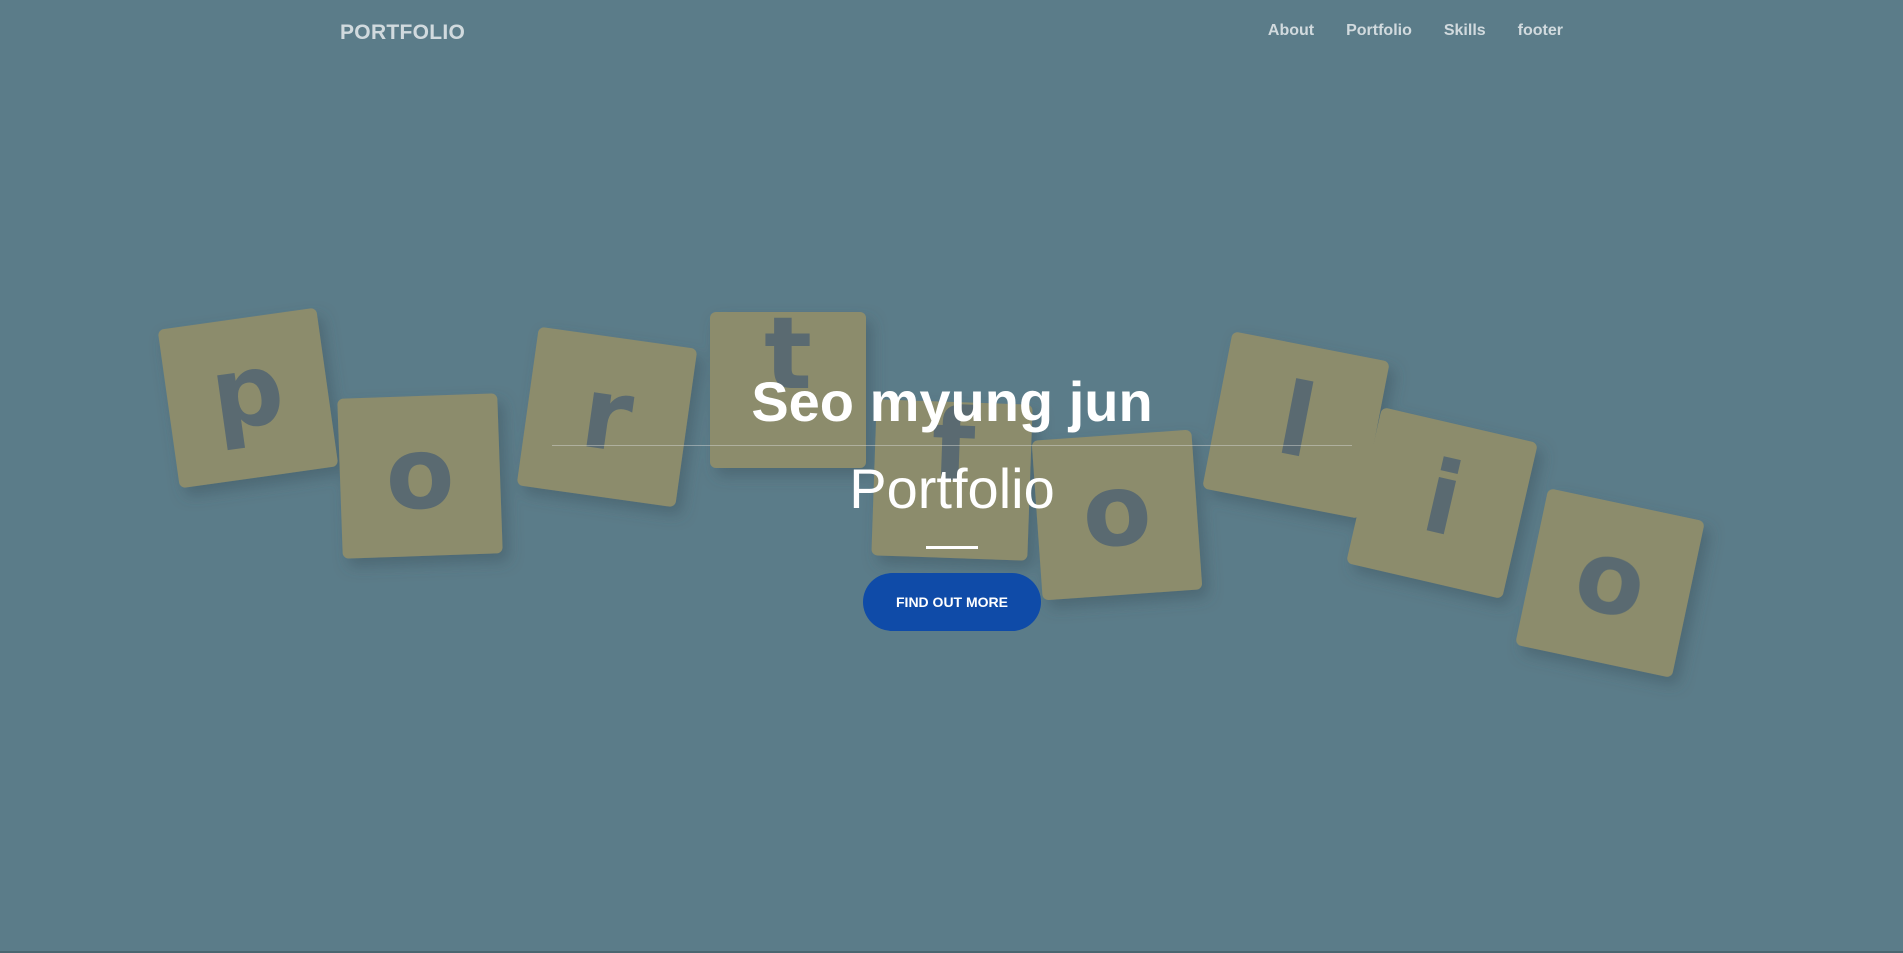 The height and width of the screenshot is (953, 1903). I want to click on find-out-more-button: FIND OUT MORE, so click(952, 602).